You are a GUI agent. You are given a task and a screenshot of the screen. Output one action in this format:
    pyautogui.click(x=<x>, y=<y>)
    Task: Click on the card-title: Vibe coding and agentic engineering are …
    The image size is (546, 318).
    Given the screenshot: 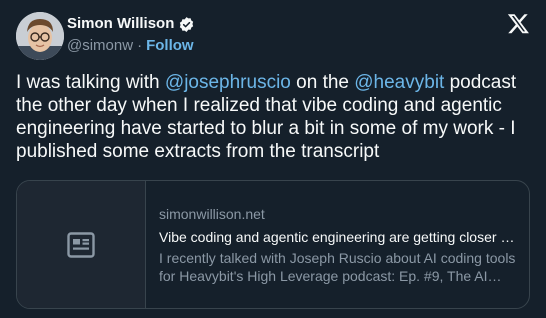 What is the action you would take?
    pyautogui.click(x=338, y=237)
    